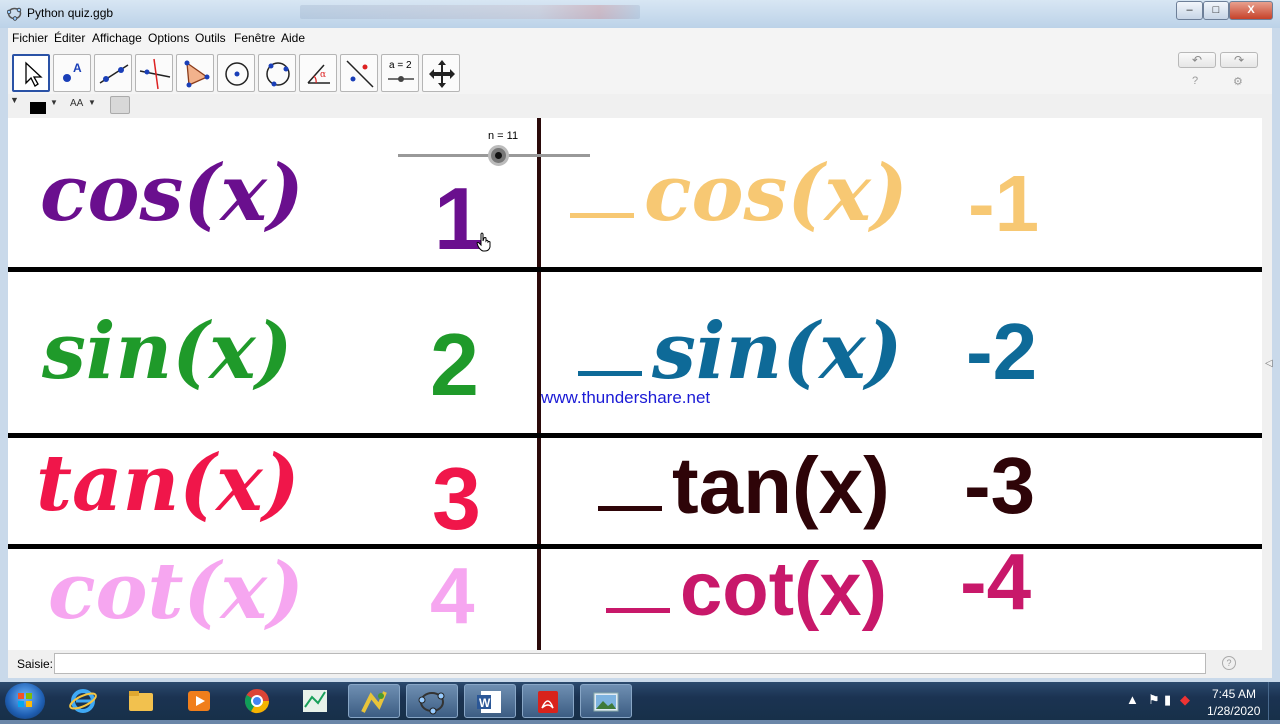 Image resolution: width=1280 pixels, height=724 pixels. Describe the element at coordinates (498, 155) in the screenshot. I see `slider-knob` at that location.